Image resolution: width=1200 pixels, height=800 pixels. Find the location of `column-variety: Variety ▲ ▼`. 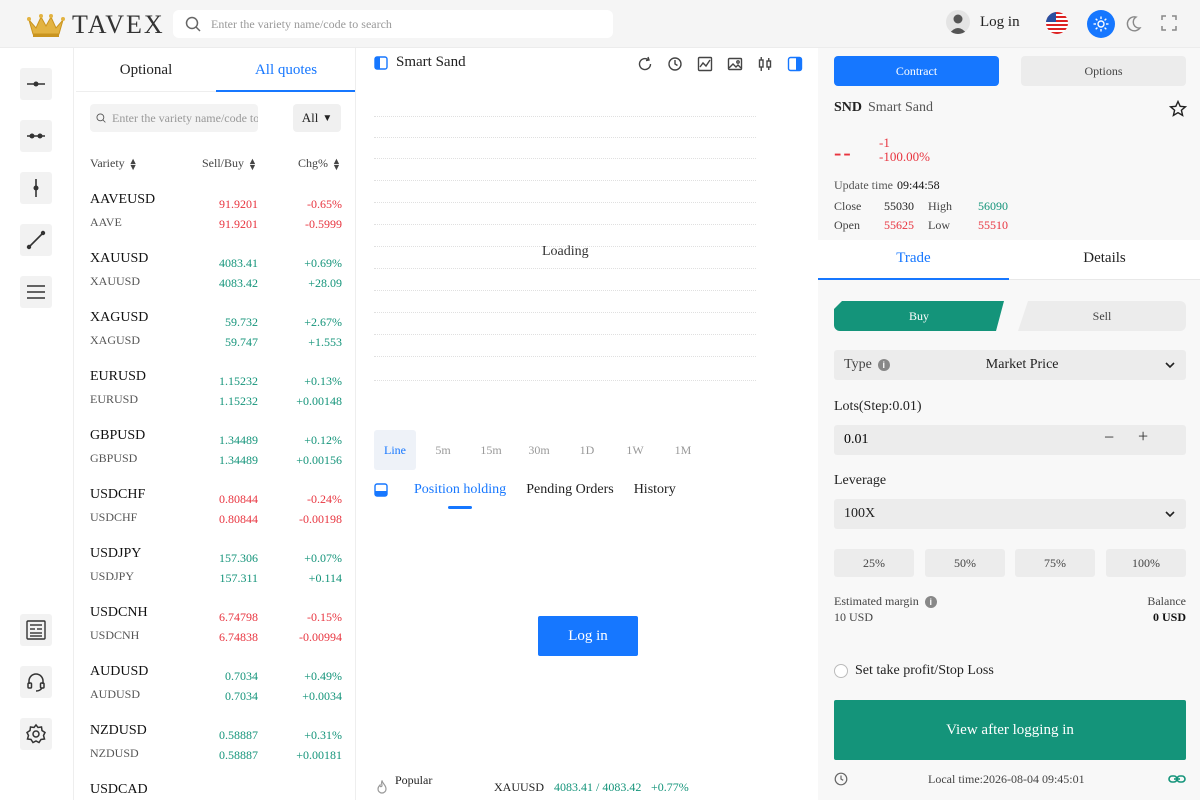

column-variety: Variety ▲ ▼ is located at coordinates (114, 163).